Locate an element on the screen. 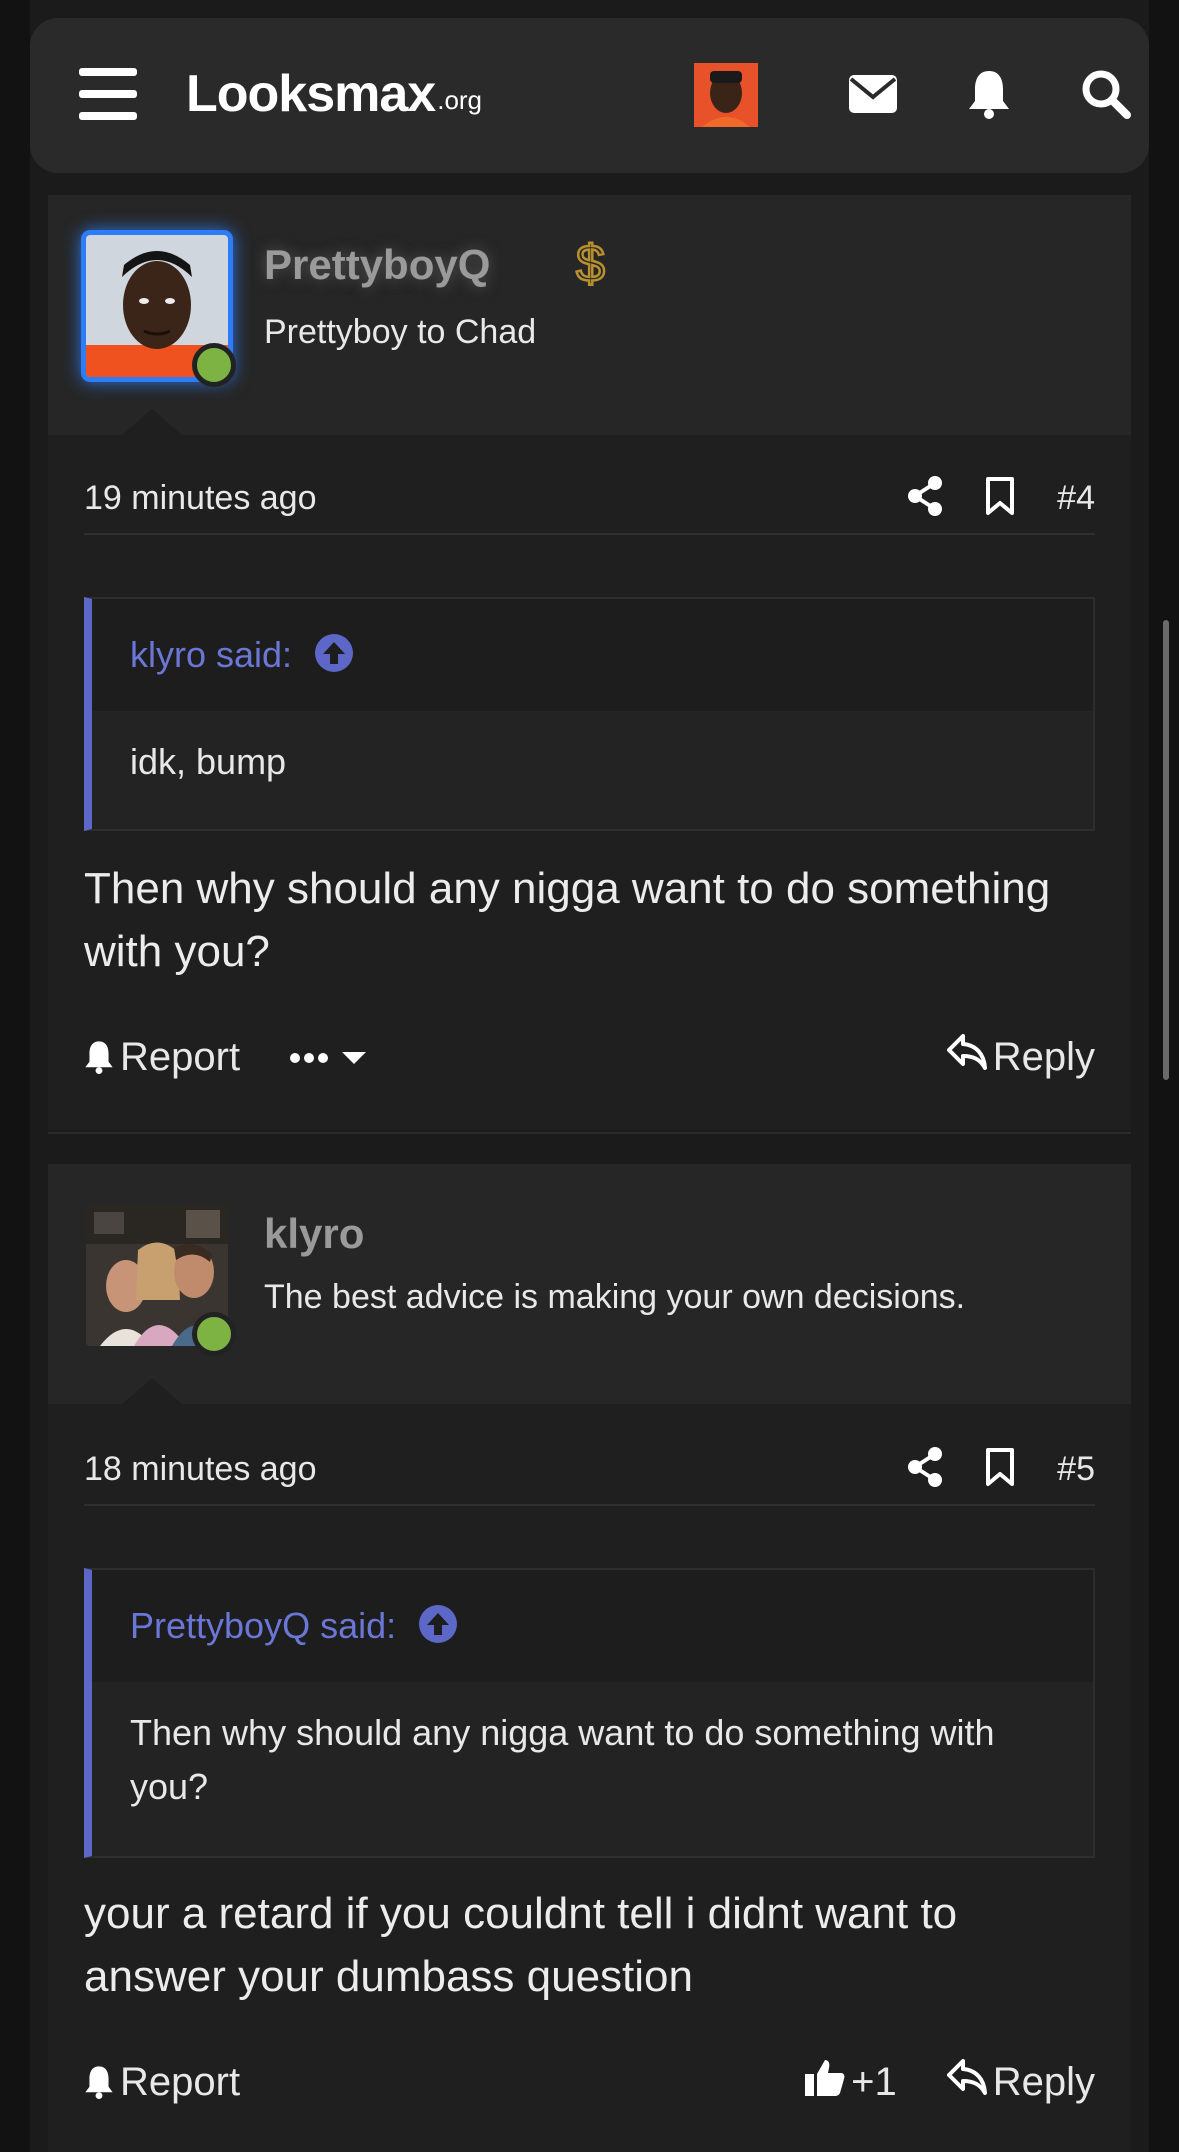 This screenshot has height=2152, width=1179. quote-author-link: PrettyboyQ said: is located at coordinates (263, 1626).